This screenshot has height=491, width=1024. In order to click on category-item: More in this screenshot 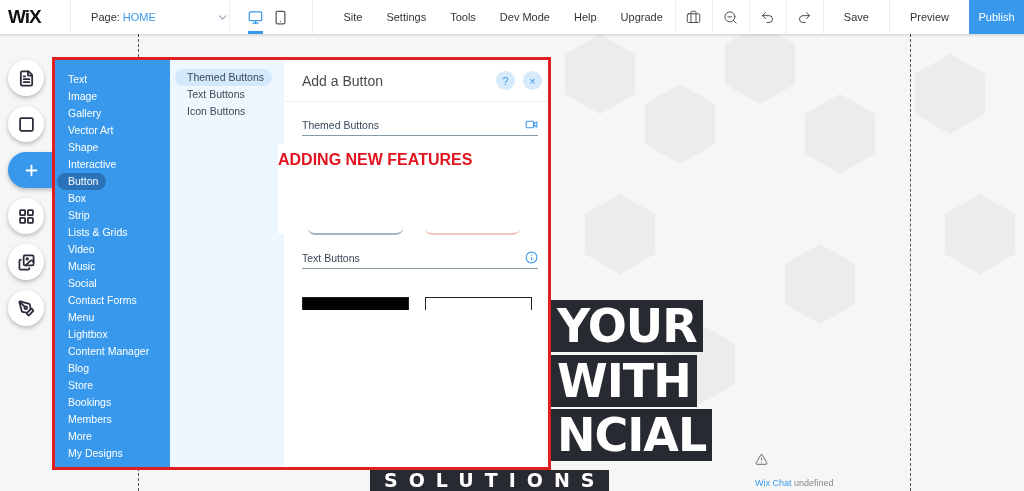, I will do `click(77, 436)`.